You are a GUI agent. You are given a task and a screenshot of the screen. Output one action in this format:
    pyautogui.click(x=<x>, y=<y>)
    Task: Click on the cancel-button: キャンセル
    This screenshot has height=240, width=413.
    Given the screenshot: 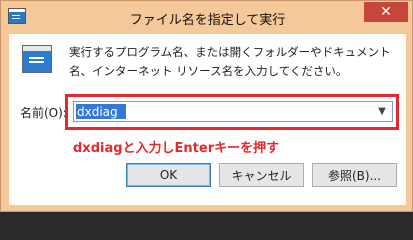 What is the action you would take?
    pyautogui.click(x=261, y=175)
    